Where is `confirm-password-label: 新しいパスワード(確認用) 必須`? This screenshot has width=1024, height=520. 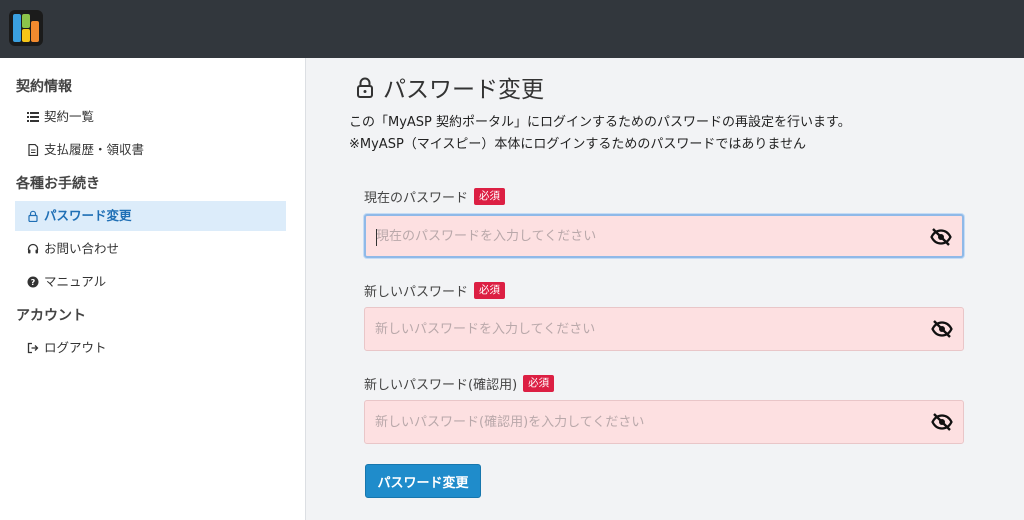
confirm-password-label: 新しいパスワード(確認用) 必須 is located at coordinates (459, 383).